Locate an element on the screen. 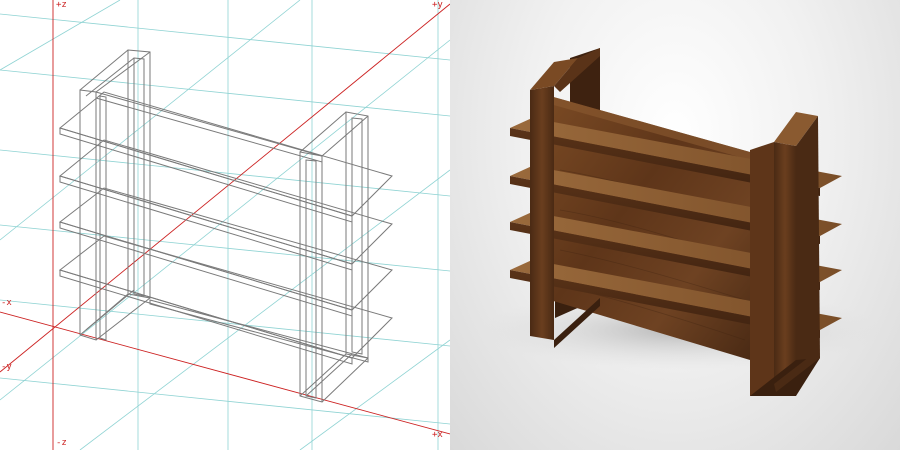  axis-label-z-neg: -z is located at coordinates (61, 443).